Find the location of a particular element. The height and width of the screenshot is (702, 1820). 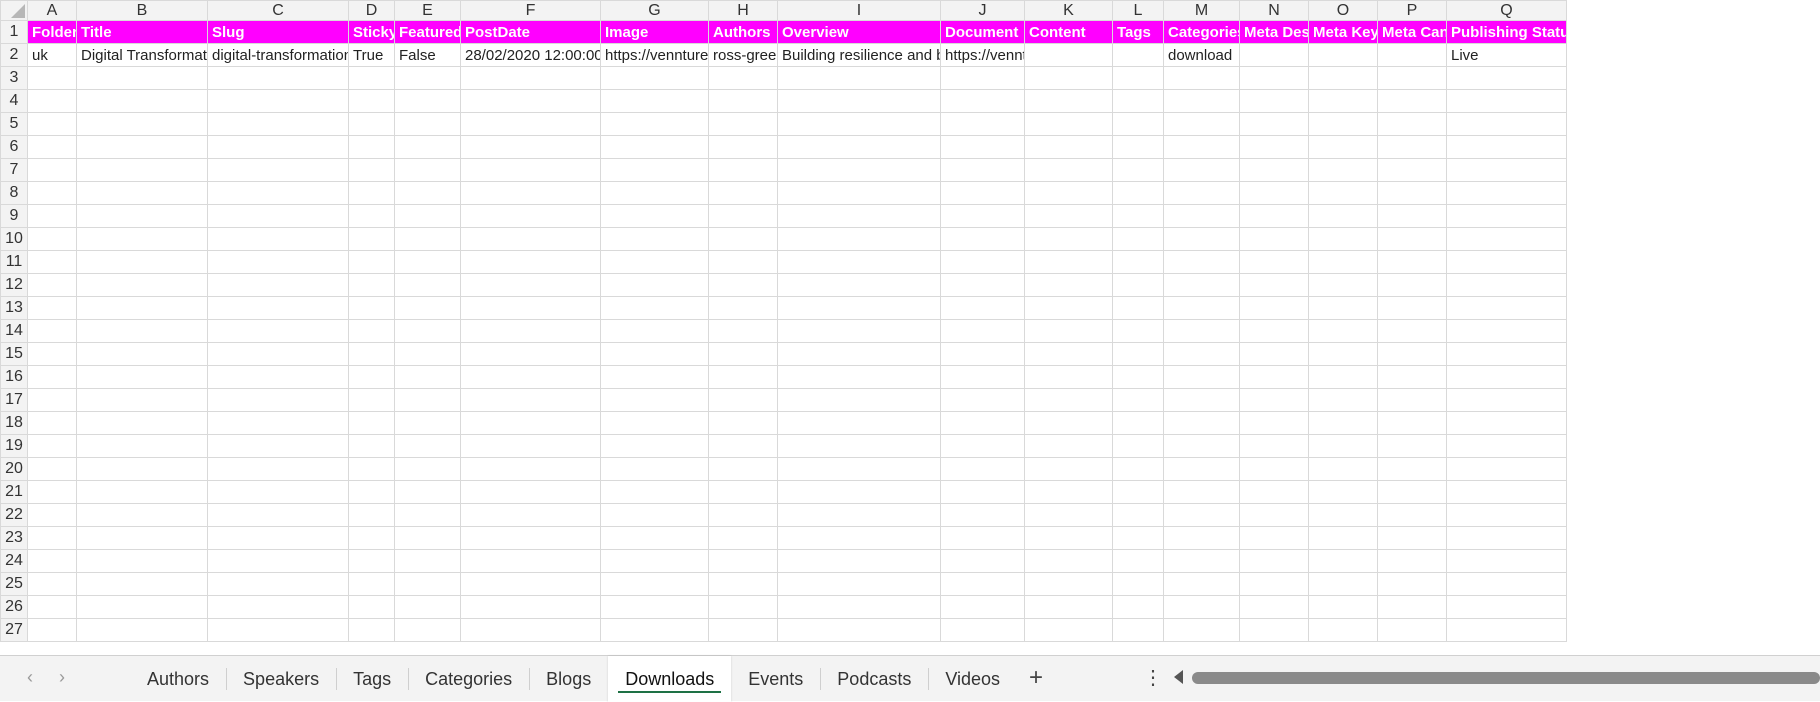

row-header: 20 is located at coordinates (14, 469).